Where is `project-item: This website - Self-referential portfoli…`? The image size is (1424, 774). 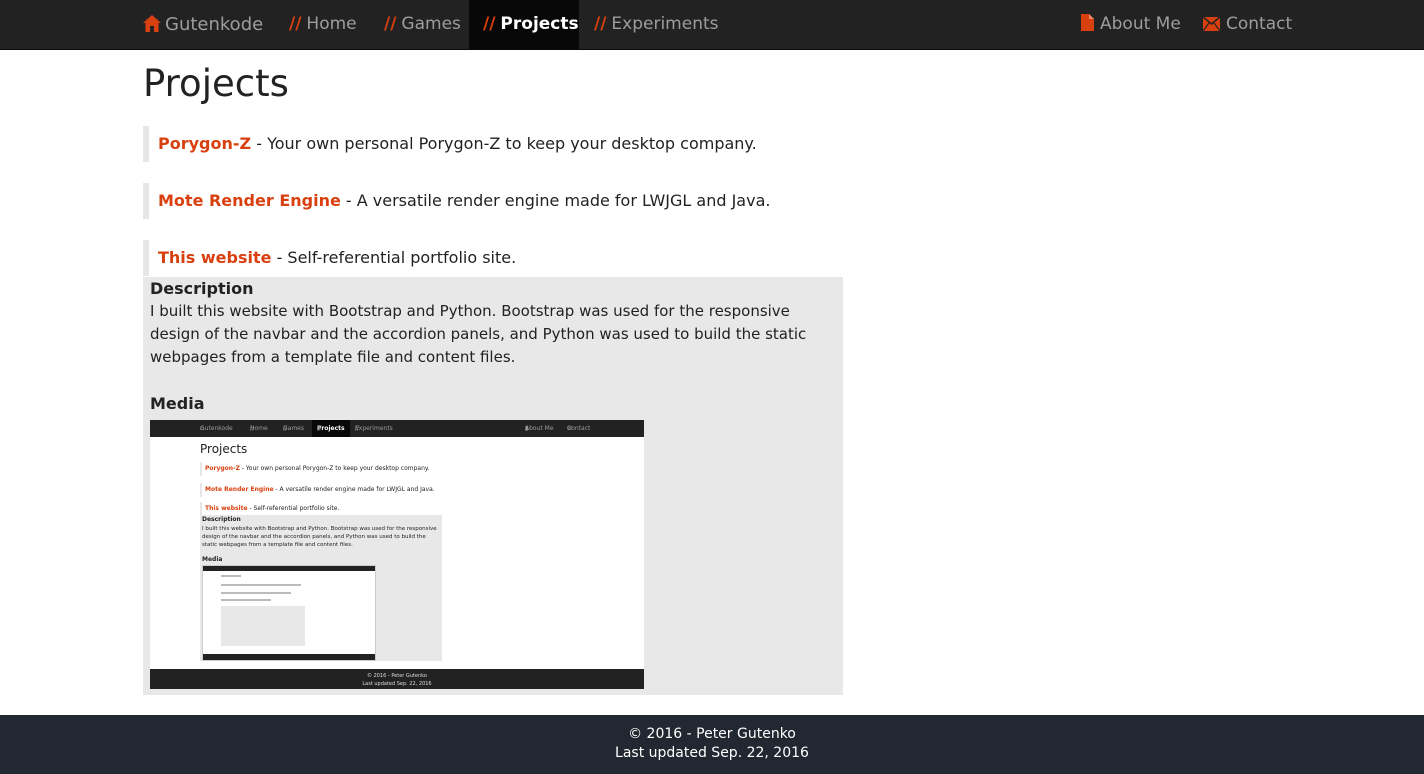
project-item: This website - Self-referential portfoli… is located at coordinates (329, 258).